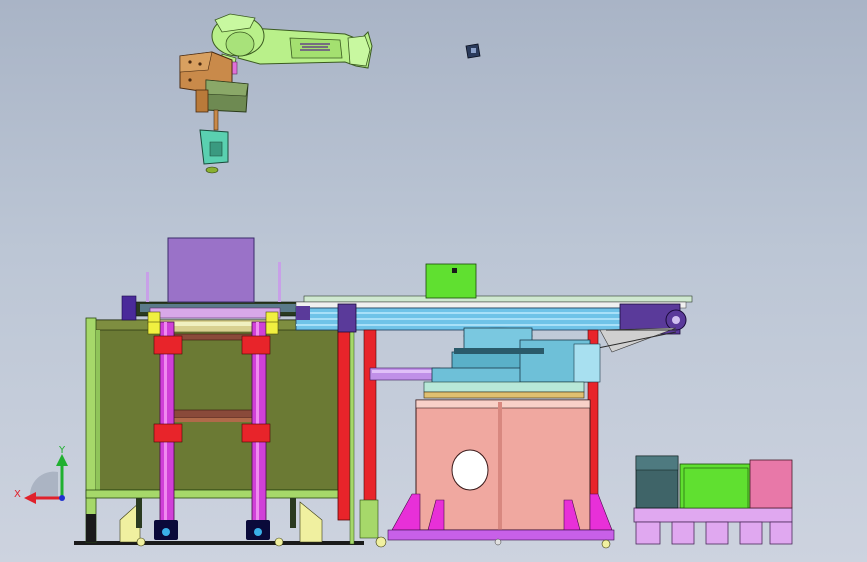 This screenshot has width=867, height=562. I want to click on rose-box, so click(771, 484).